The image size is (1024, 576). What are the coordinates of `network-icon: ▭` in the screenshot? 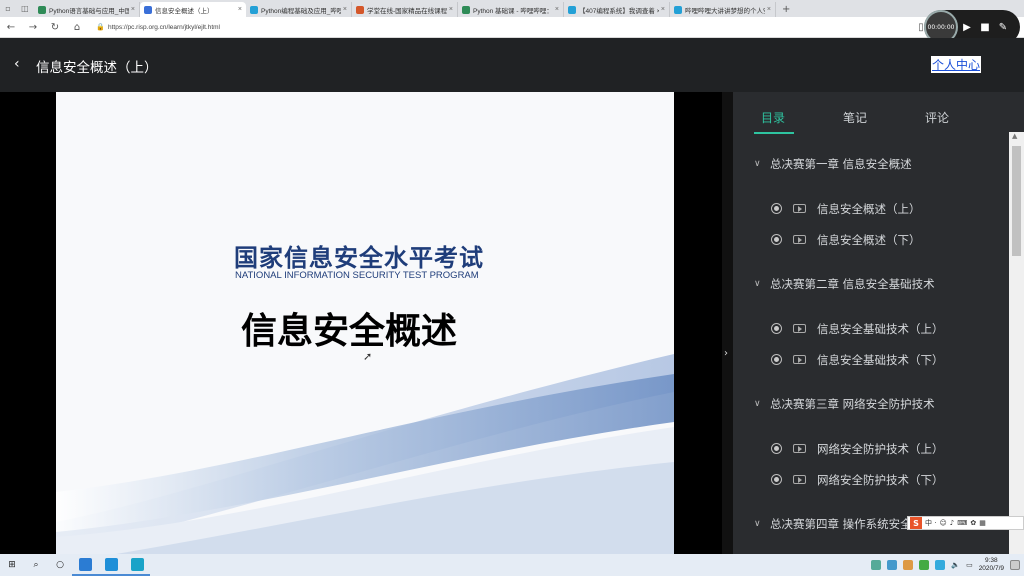 It's located at (969, 565).